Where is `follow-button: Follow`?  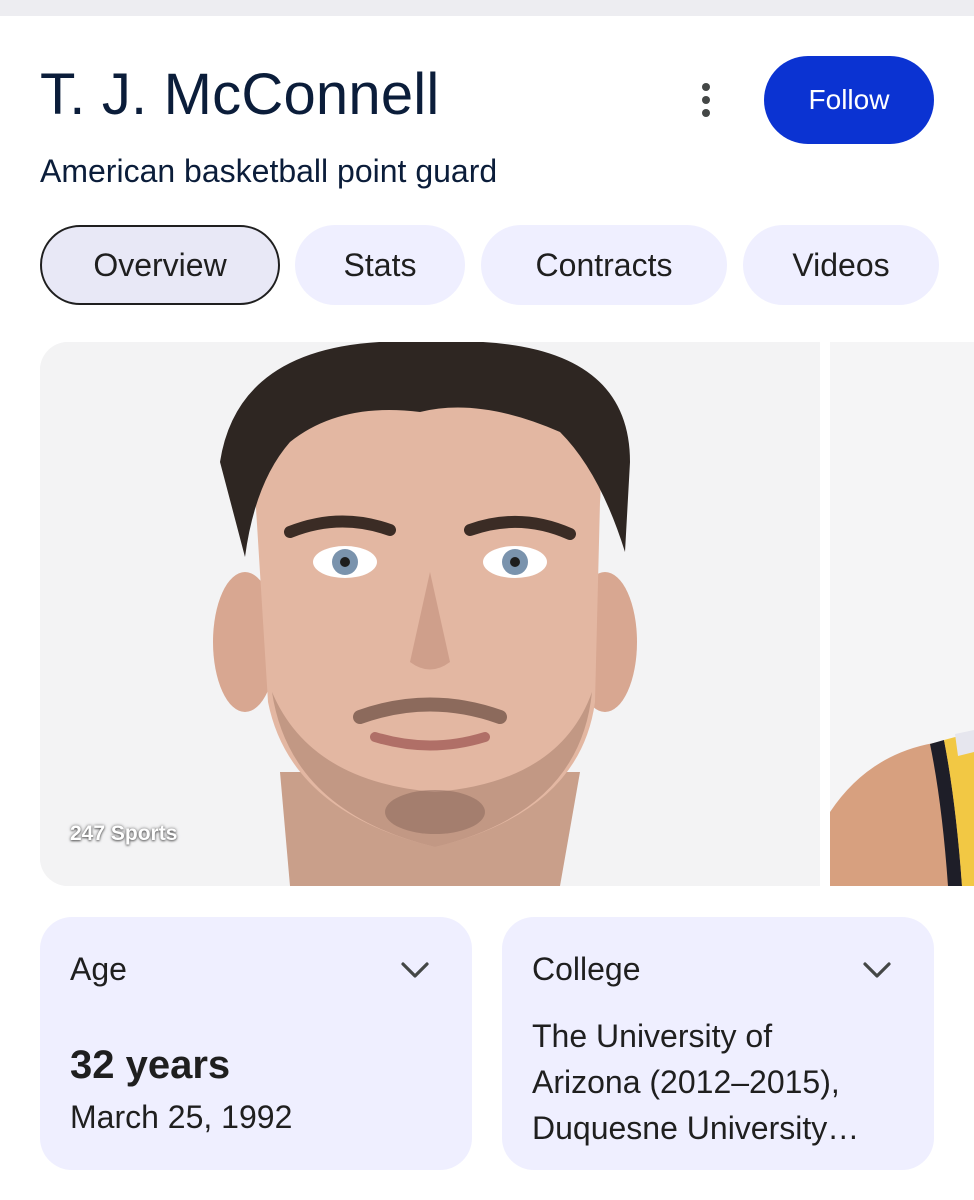 follow-button: Follow is located at coordinates (849, 100).